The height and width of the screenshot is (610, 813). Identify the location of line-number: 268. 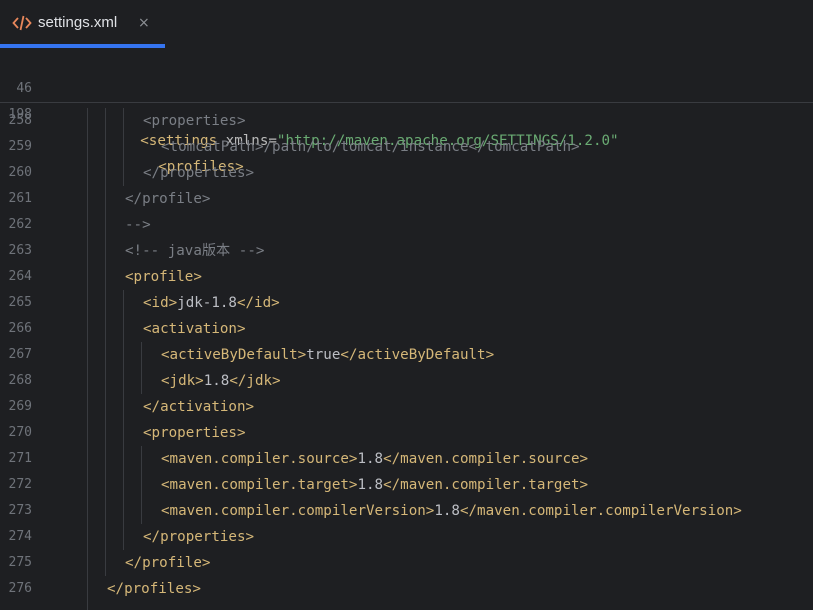
(20, 380).